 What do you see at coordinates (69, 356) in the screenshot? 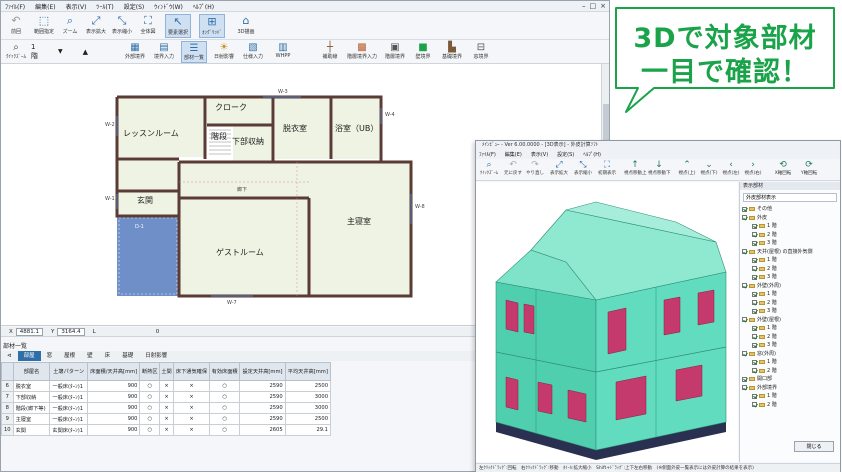
I see `tab-roof: 屋根` at bounding box center [69, 356].